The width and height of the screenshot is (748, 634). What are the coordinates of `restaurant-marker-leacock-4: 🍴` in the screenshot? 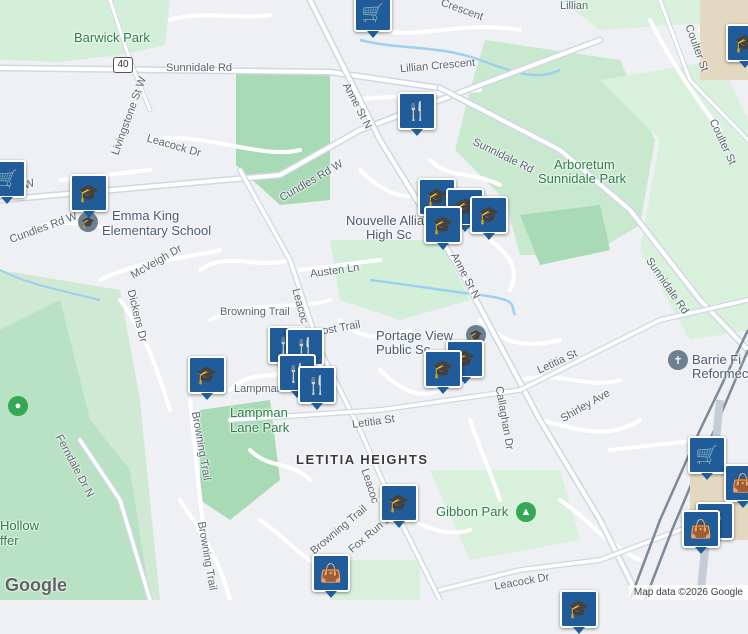 It's located at (317, 388).